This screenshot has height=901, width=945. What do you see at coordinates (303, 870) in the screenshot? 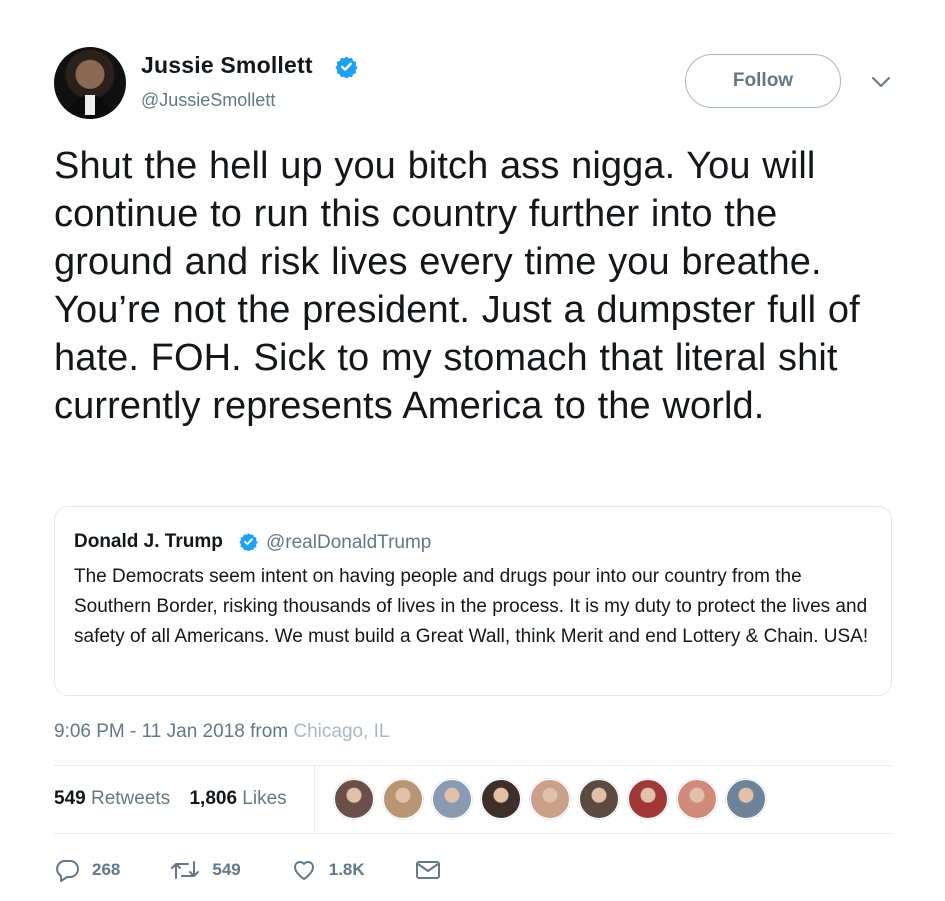
I see `heart-icon` at bounding box center [303, 870].